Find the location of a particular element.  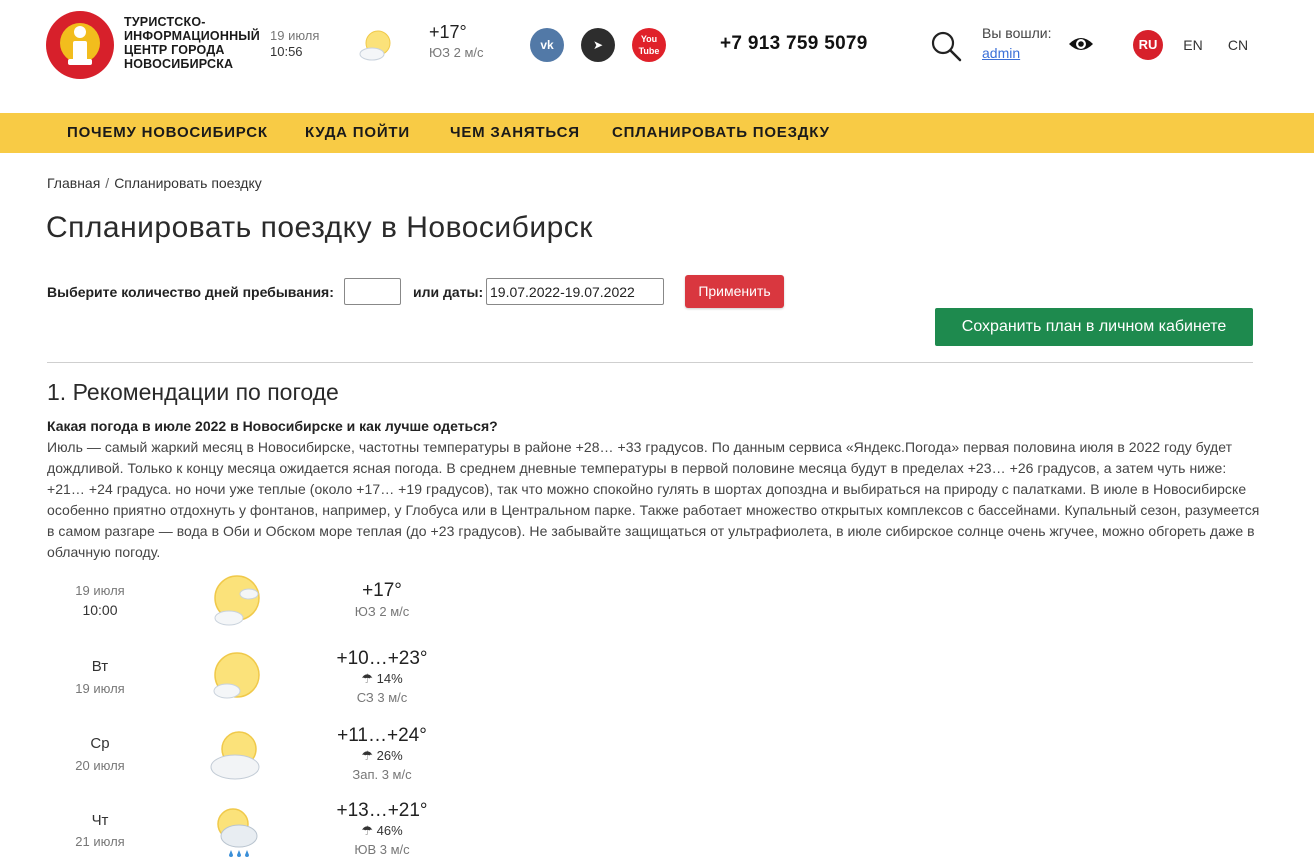

cloud-sun-icon is located at coordinates (235, 755).